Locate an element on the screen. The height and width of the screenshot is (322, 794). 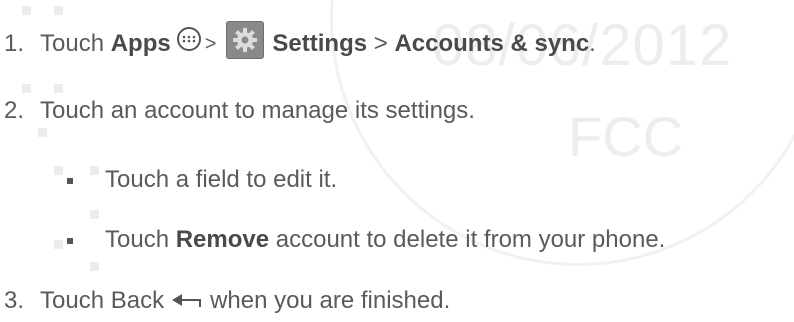
step-1-number: 1. is located at coordinates (14, 43).